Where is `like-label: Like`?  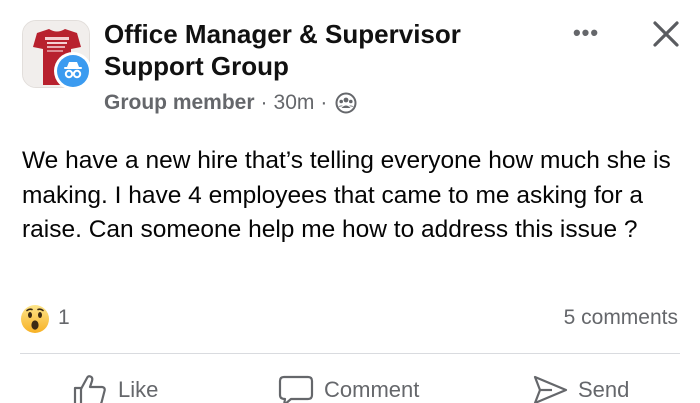
like-label: Like is located at coordinates (138, 389).